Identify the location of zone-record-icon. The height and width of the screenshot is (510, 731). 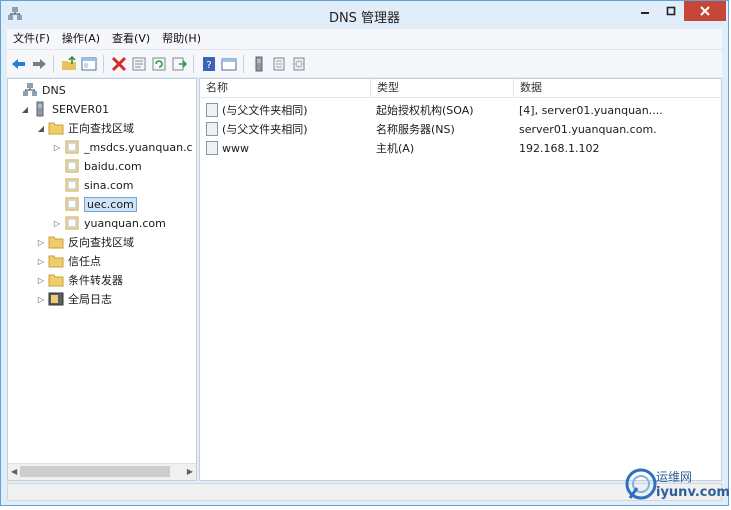
(279, 64).